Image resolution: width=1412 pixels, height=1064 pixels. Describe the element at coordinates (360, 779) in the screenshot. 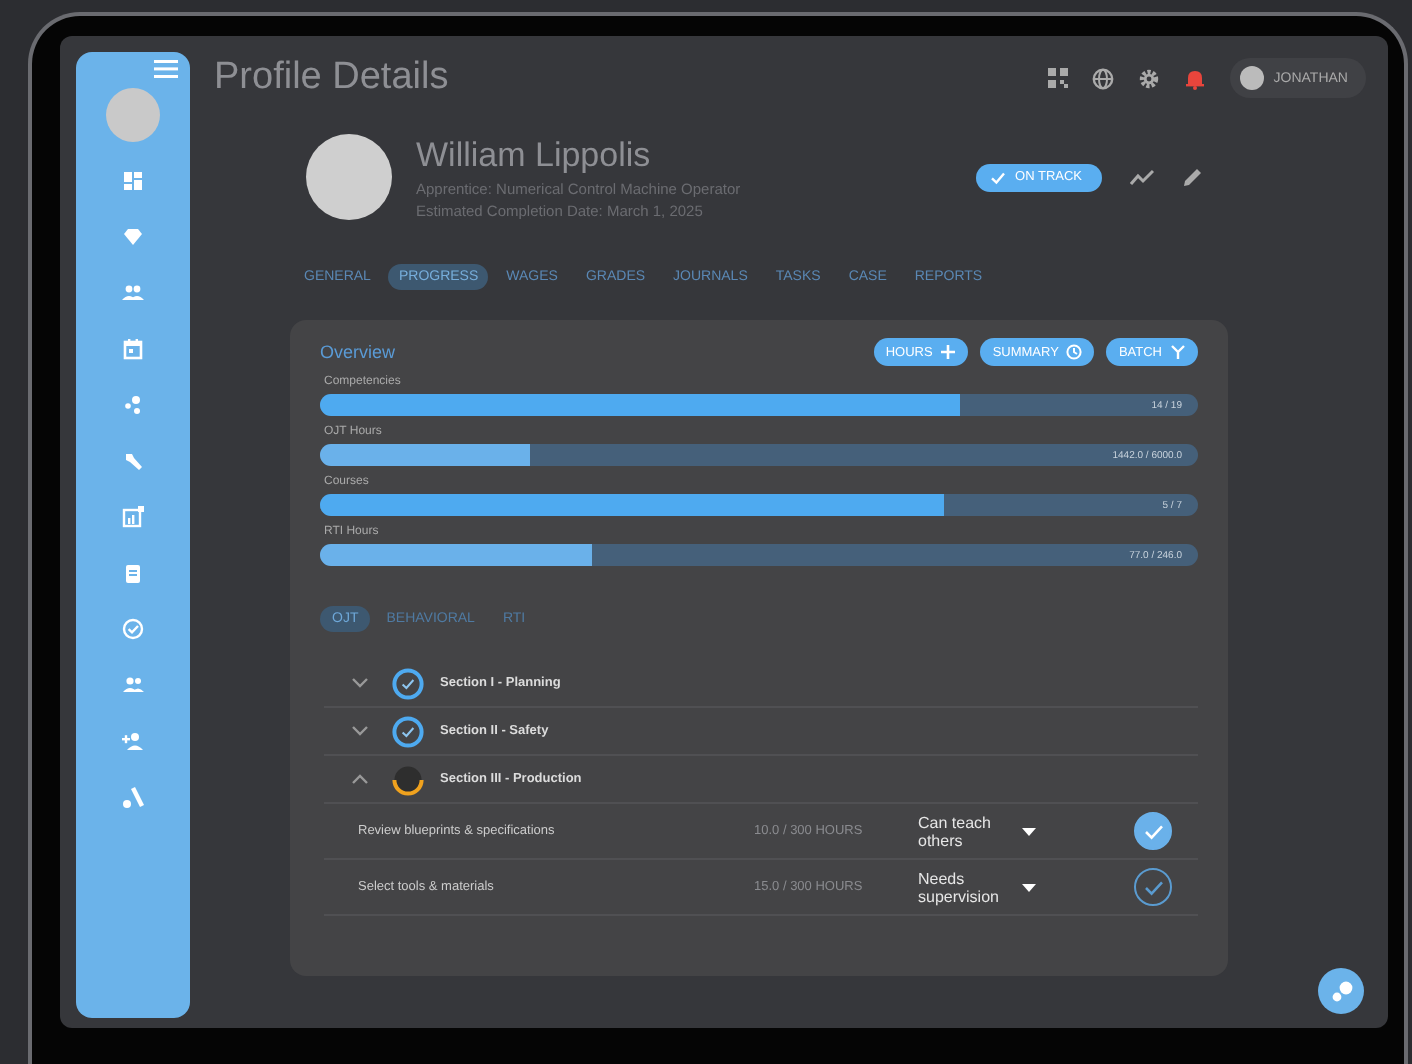

I see `chevron-up-icon` at that location.